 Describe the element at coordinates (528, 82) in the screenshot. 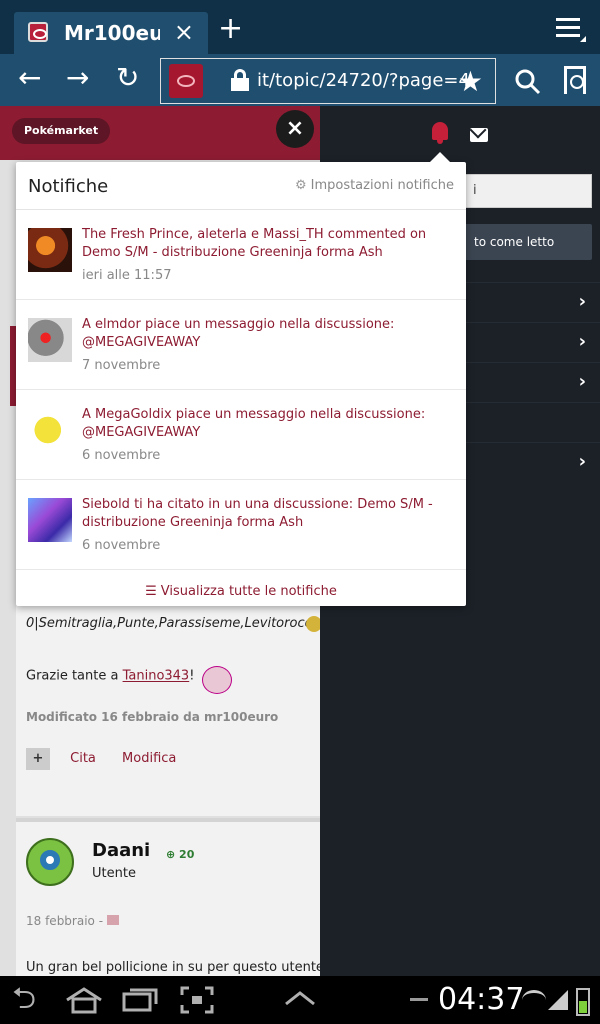

I see `search-icon` at that location.